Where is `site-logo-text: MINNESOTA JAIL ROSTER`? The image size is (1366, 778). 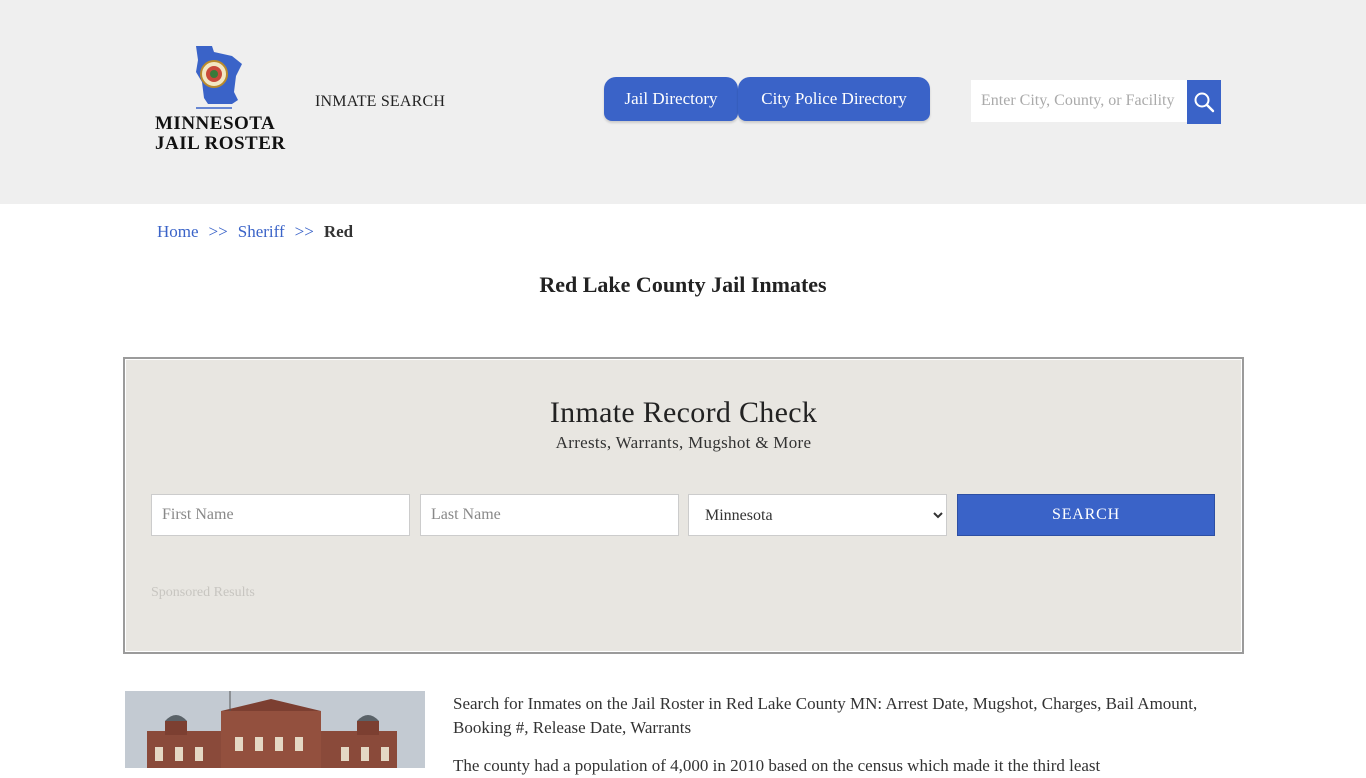
site-logo-text: MINNESOTA JAIL ROSTER is located at coordinates (220, 134).